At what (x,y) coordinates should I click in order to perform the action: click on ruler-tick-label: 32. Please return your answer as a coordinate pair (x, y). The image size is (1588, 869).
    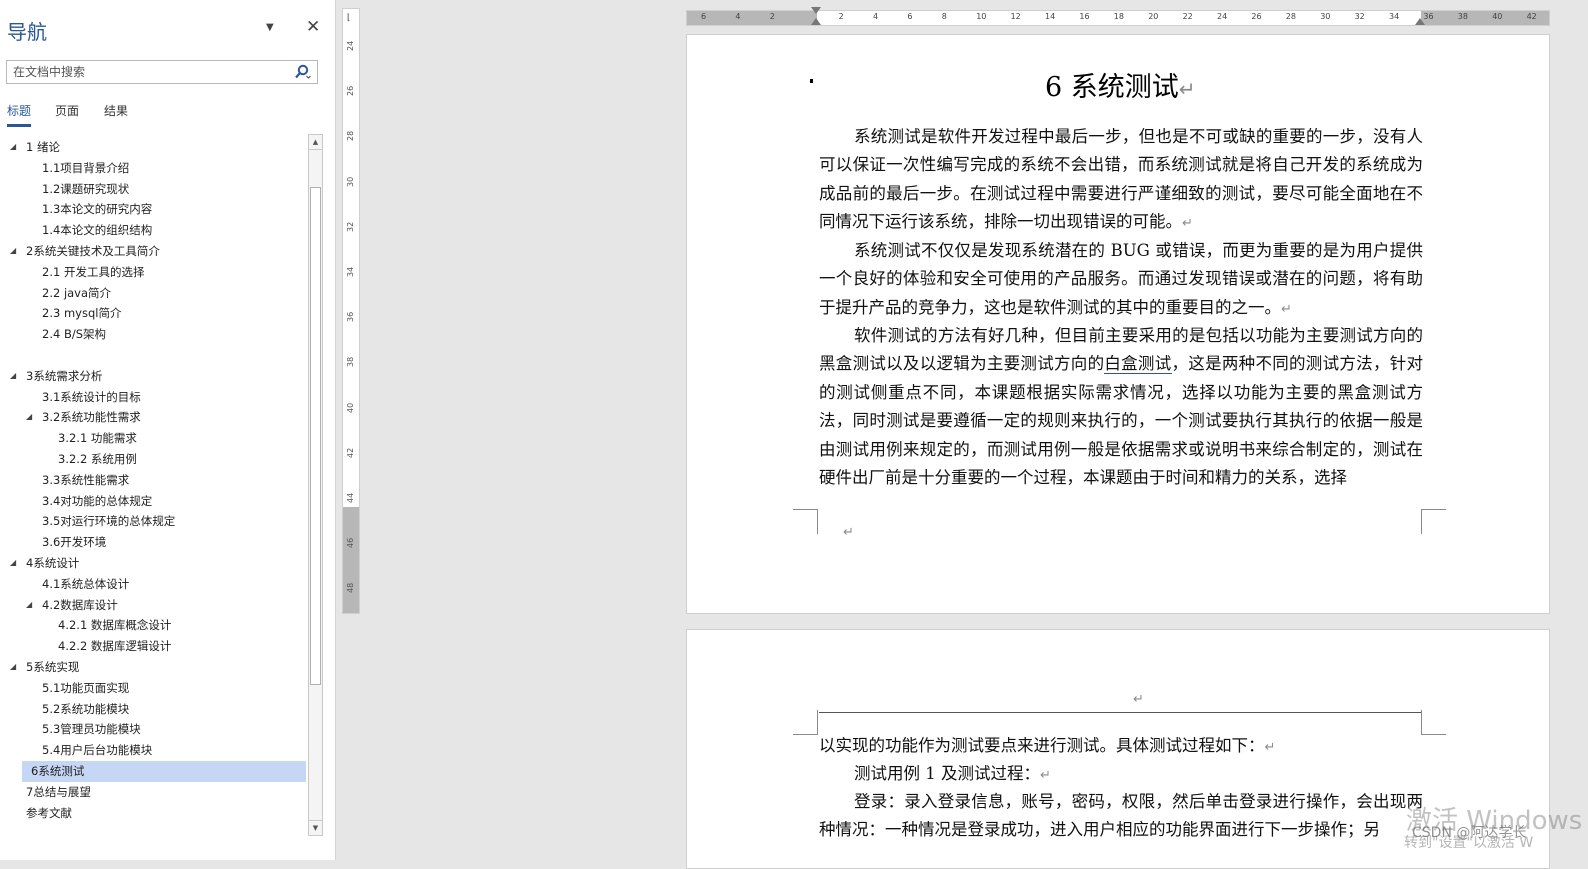
    Looking at the image, I should click on (350, 226).